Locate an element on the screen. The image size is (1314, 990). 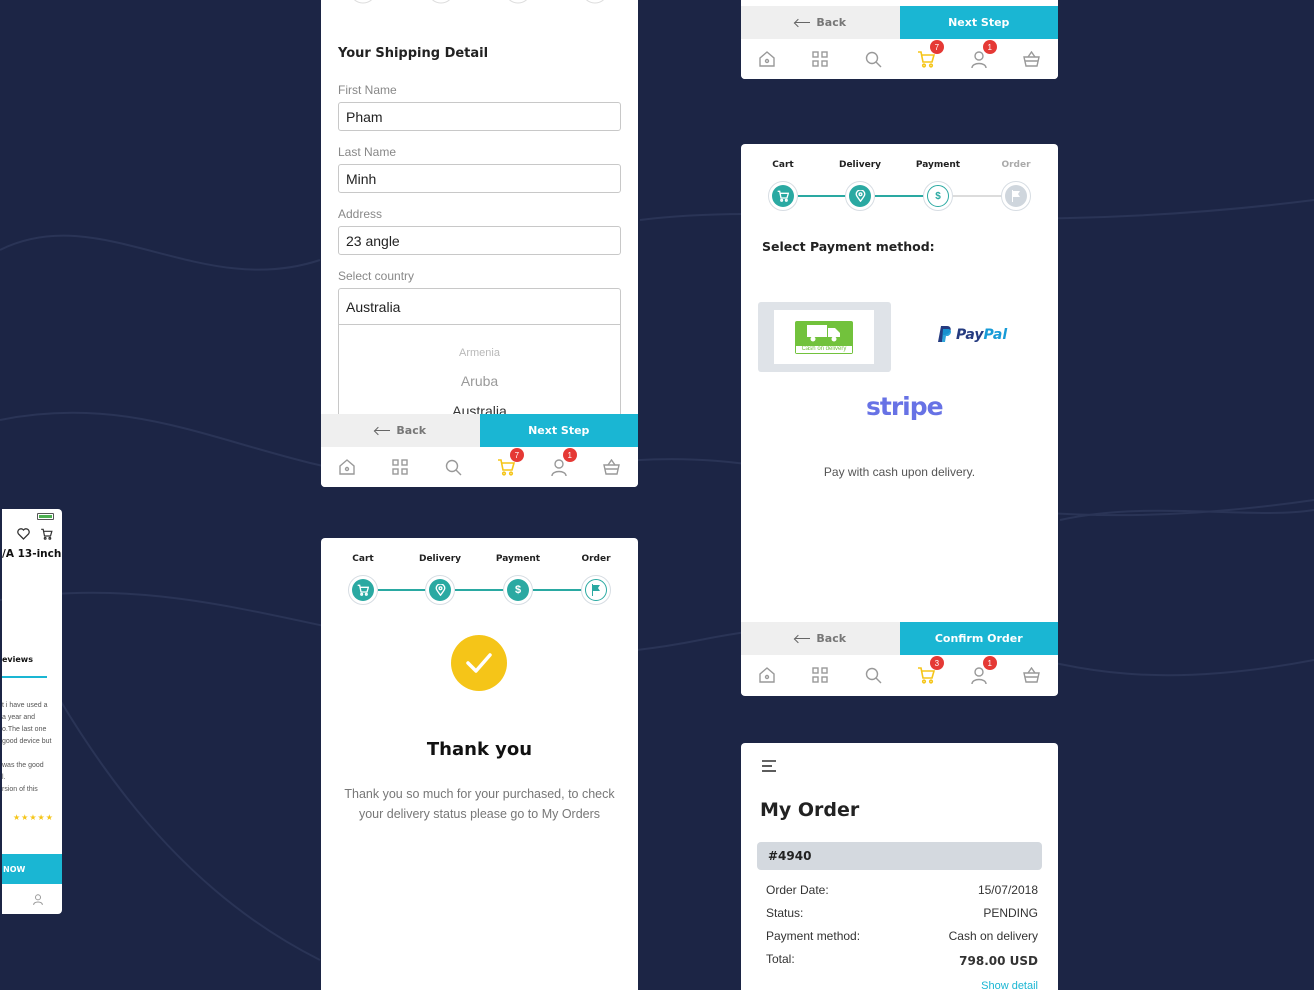
order-number-header: #4940 is located at coordinates (899, 856).